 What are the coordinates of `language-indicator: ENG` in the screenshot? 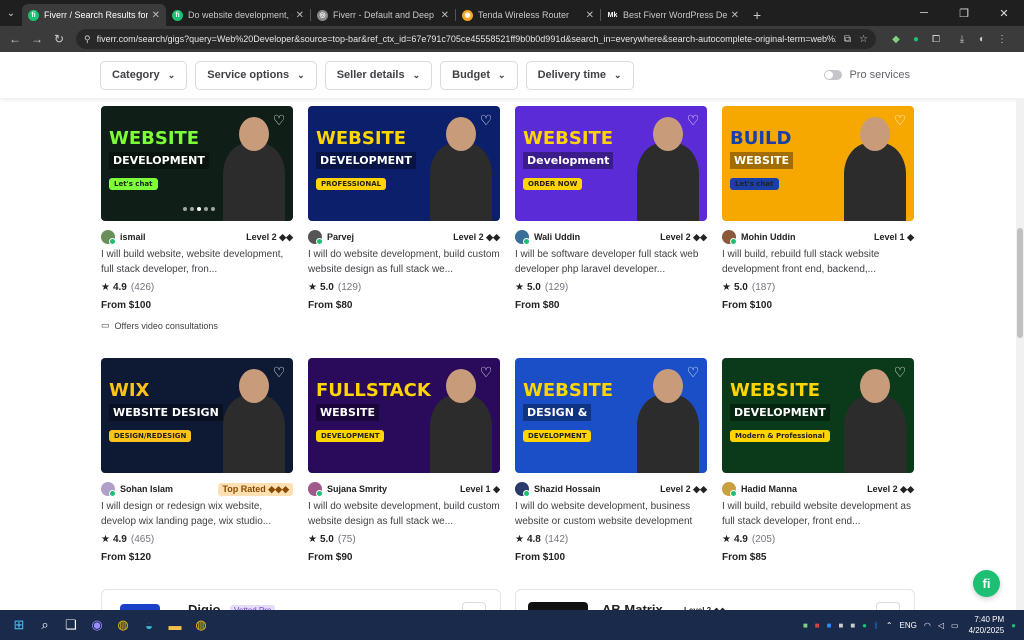 It's located at (908, 625).